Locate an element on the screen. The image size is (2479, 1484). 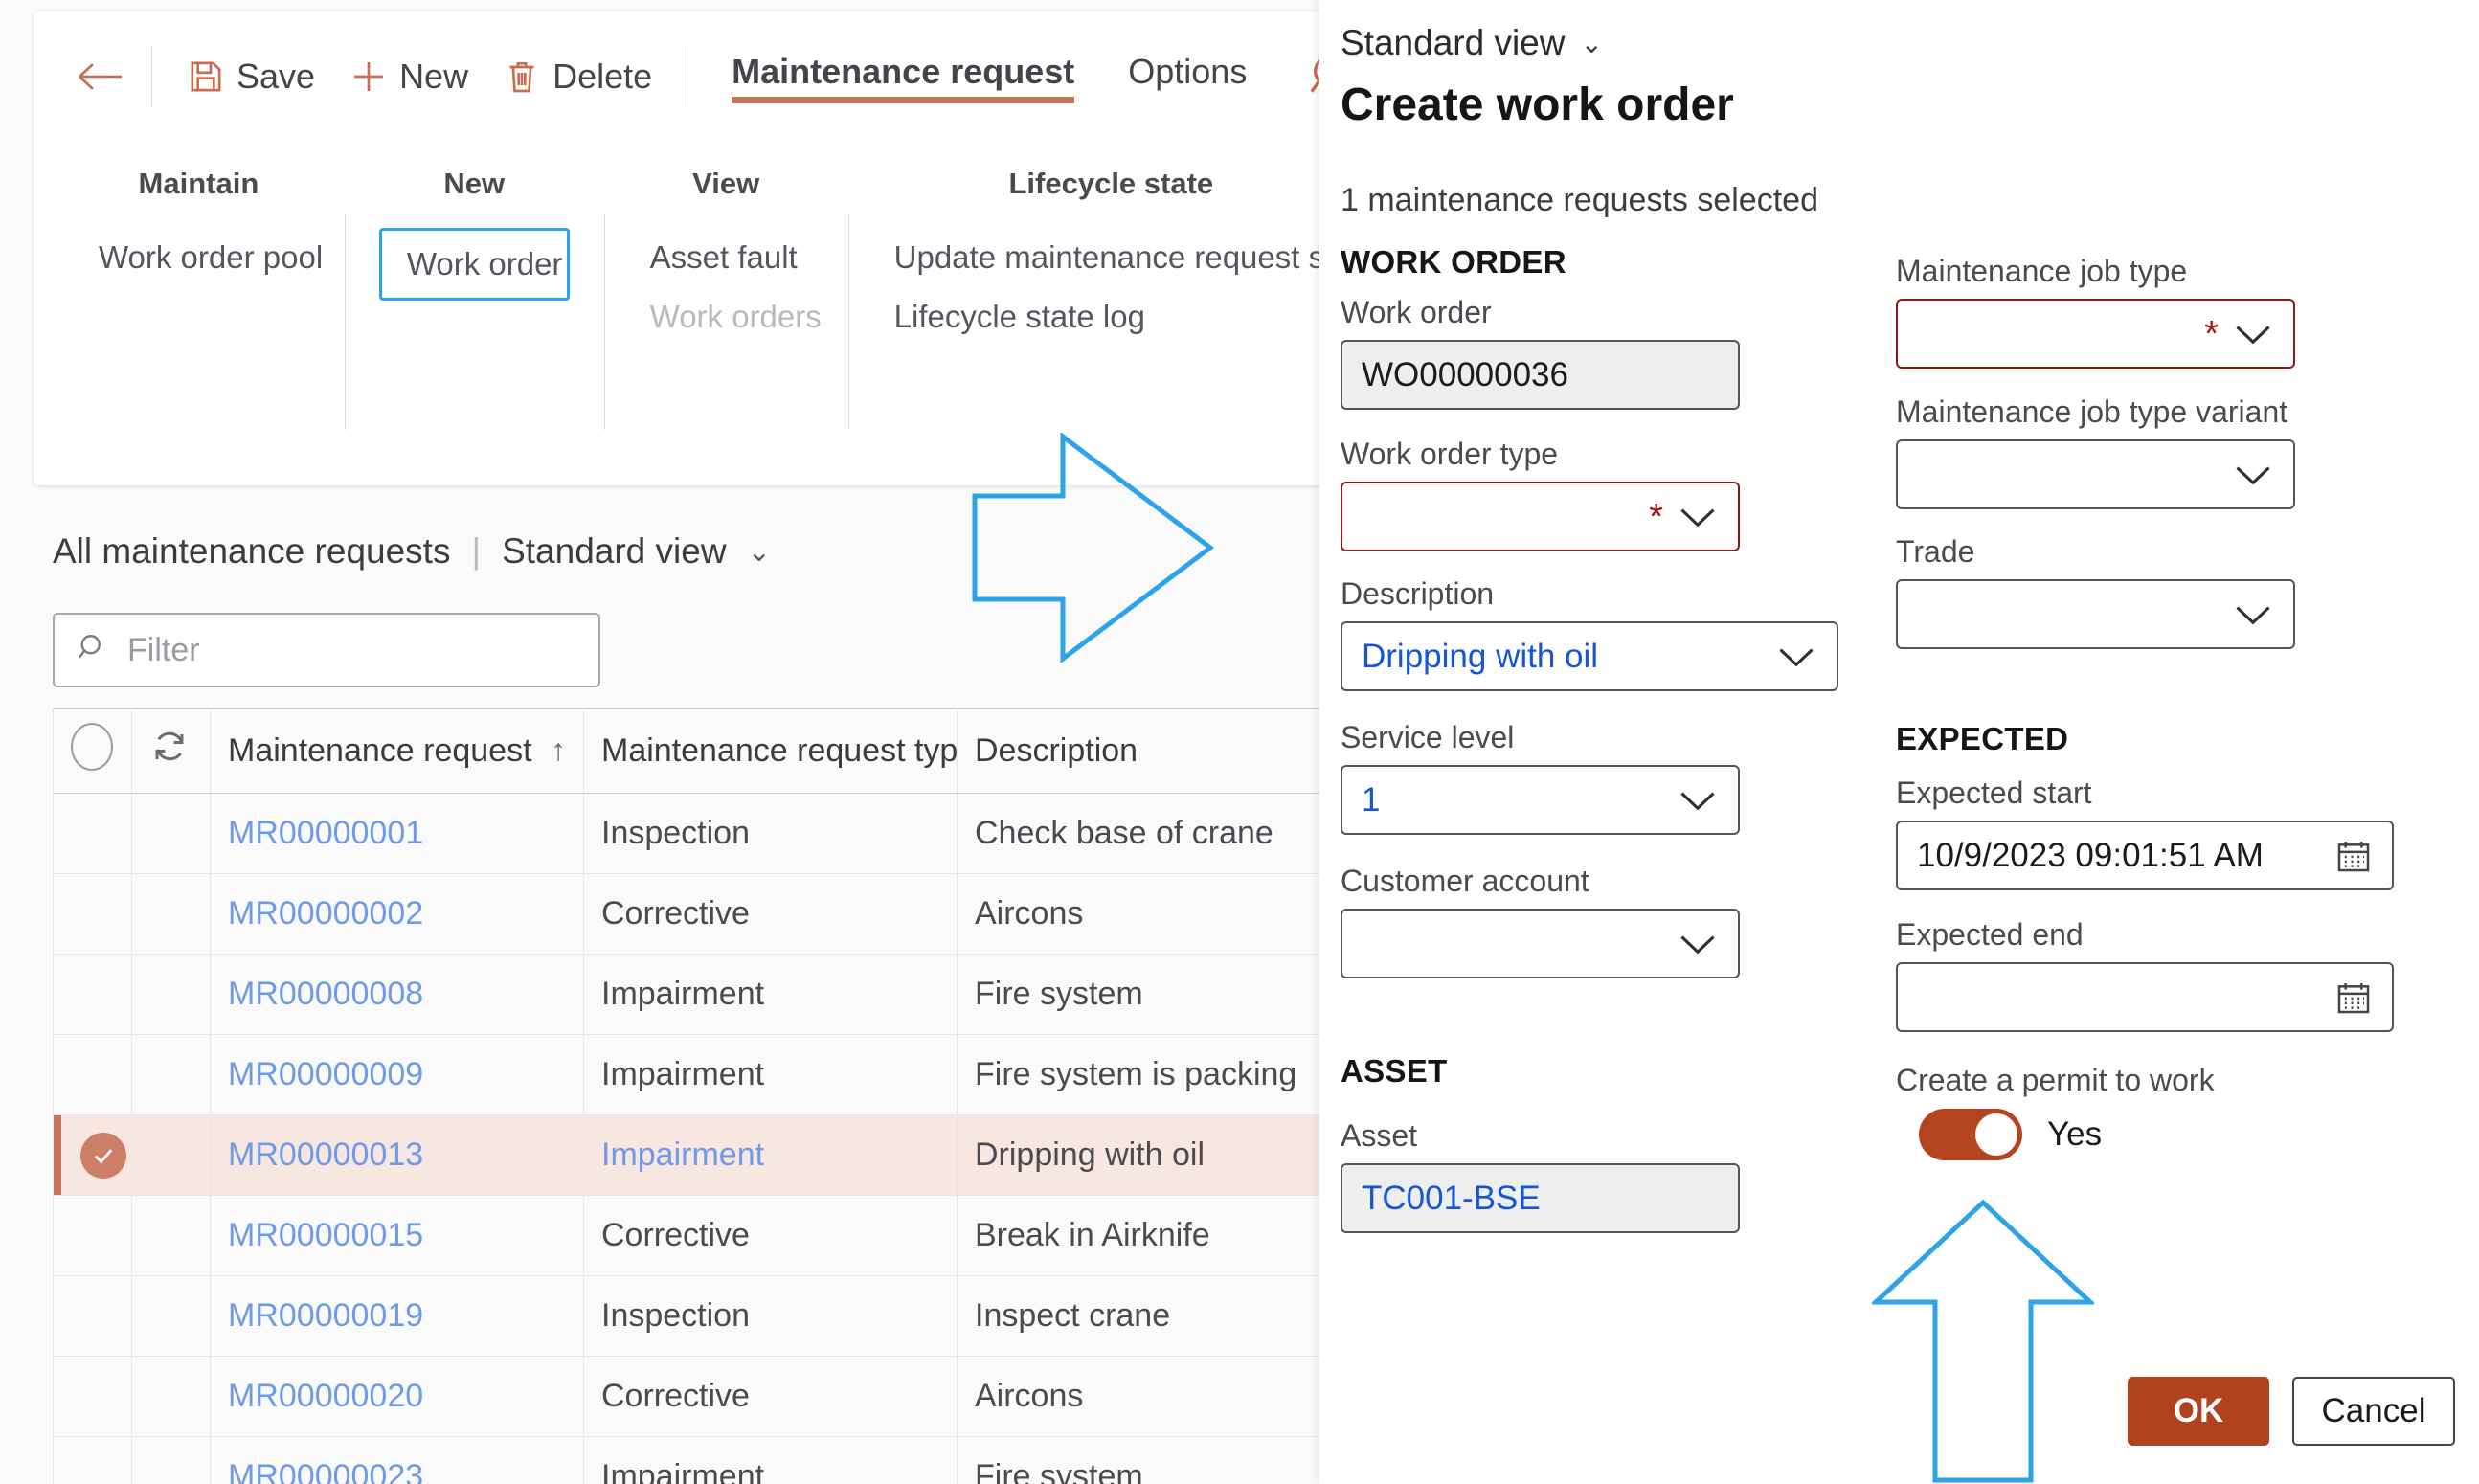
table-row-selected: MR00000013 Impairment Dripping with oil is located at coordinates (686, 1155).